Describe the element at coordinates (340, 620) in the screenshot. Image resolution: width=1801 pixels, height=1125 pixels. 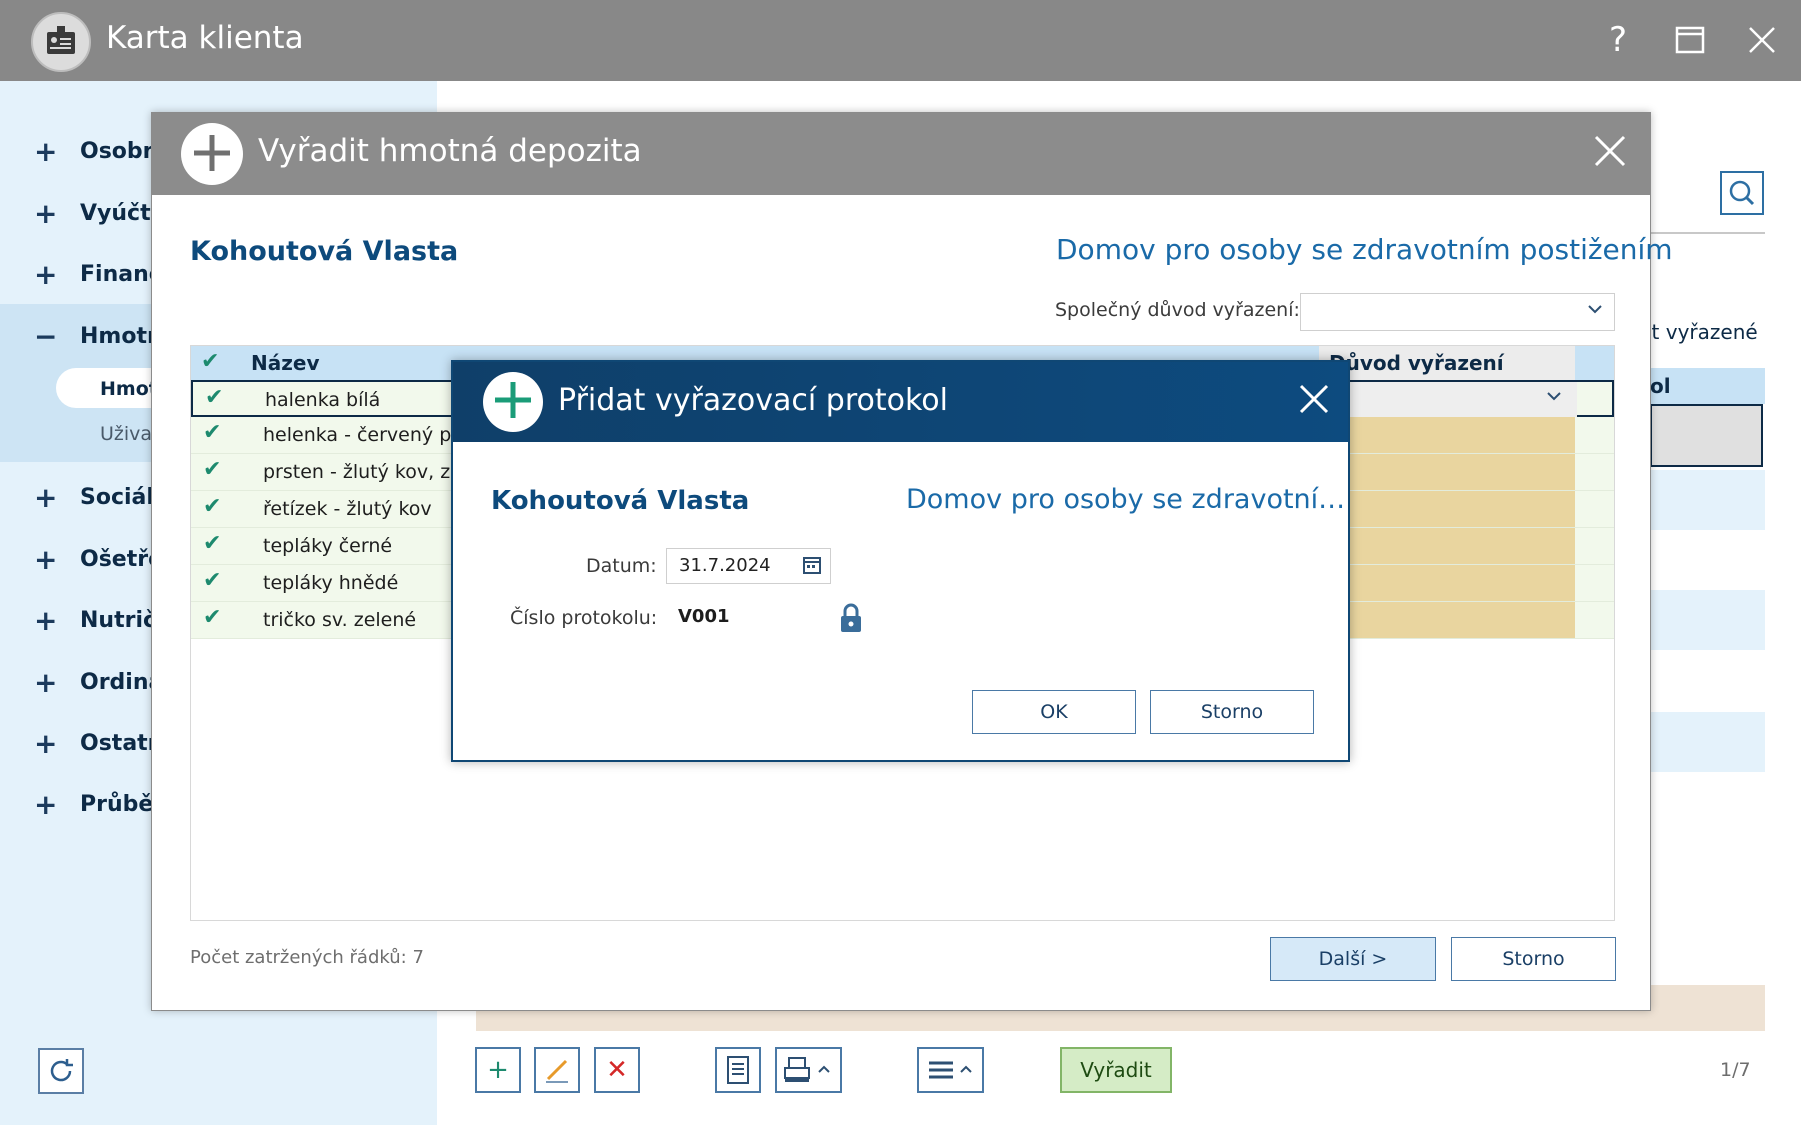
I see `row-name: tričko sv. zelené` at that location.